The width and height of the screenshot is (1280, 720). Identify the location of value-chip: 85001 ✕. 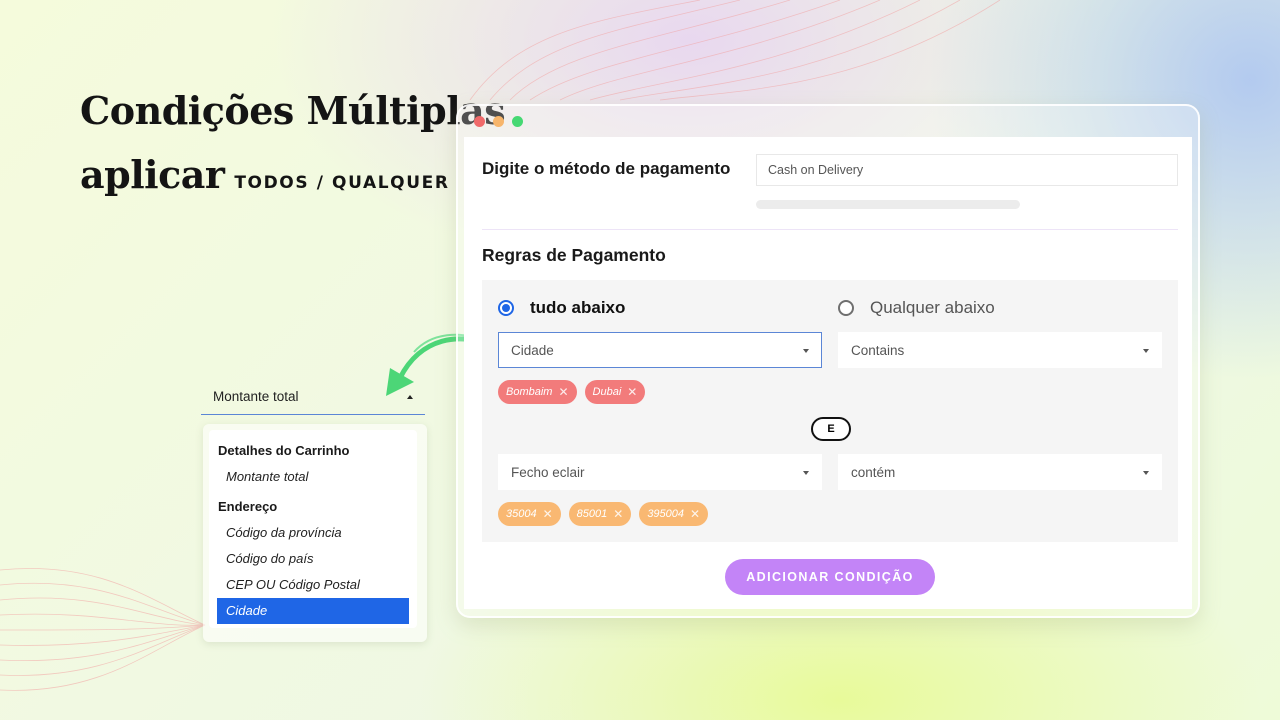
(600, 514).